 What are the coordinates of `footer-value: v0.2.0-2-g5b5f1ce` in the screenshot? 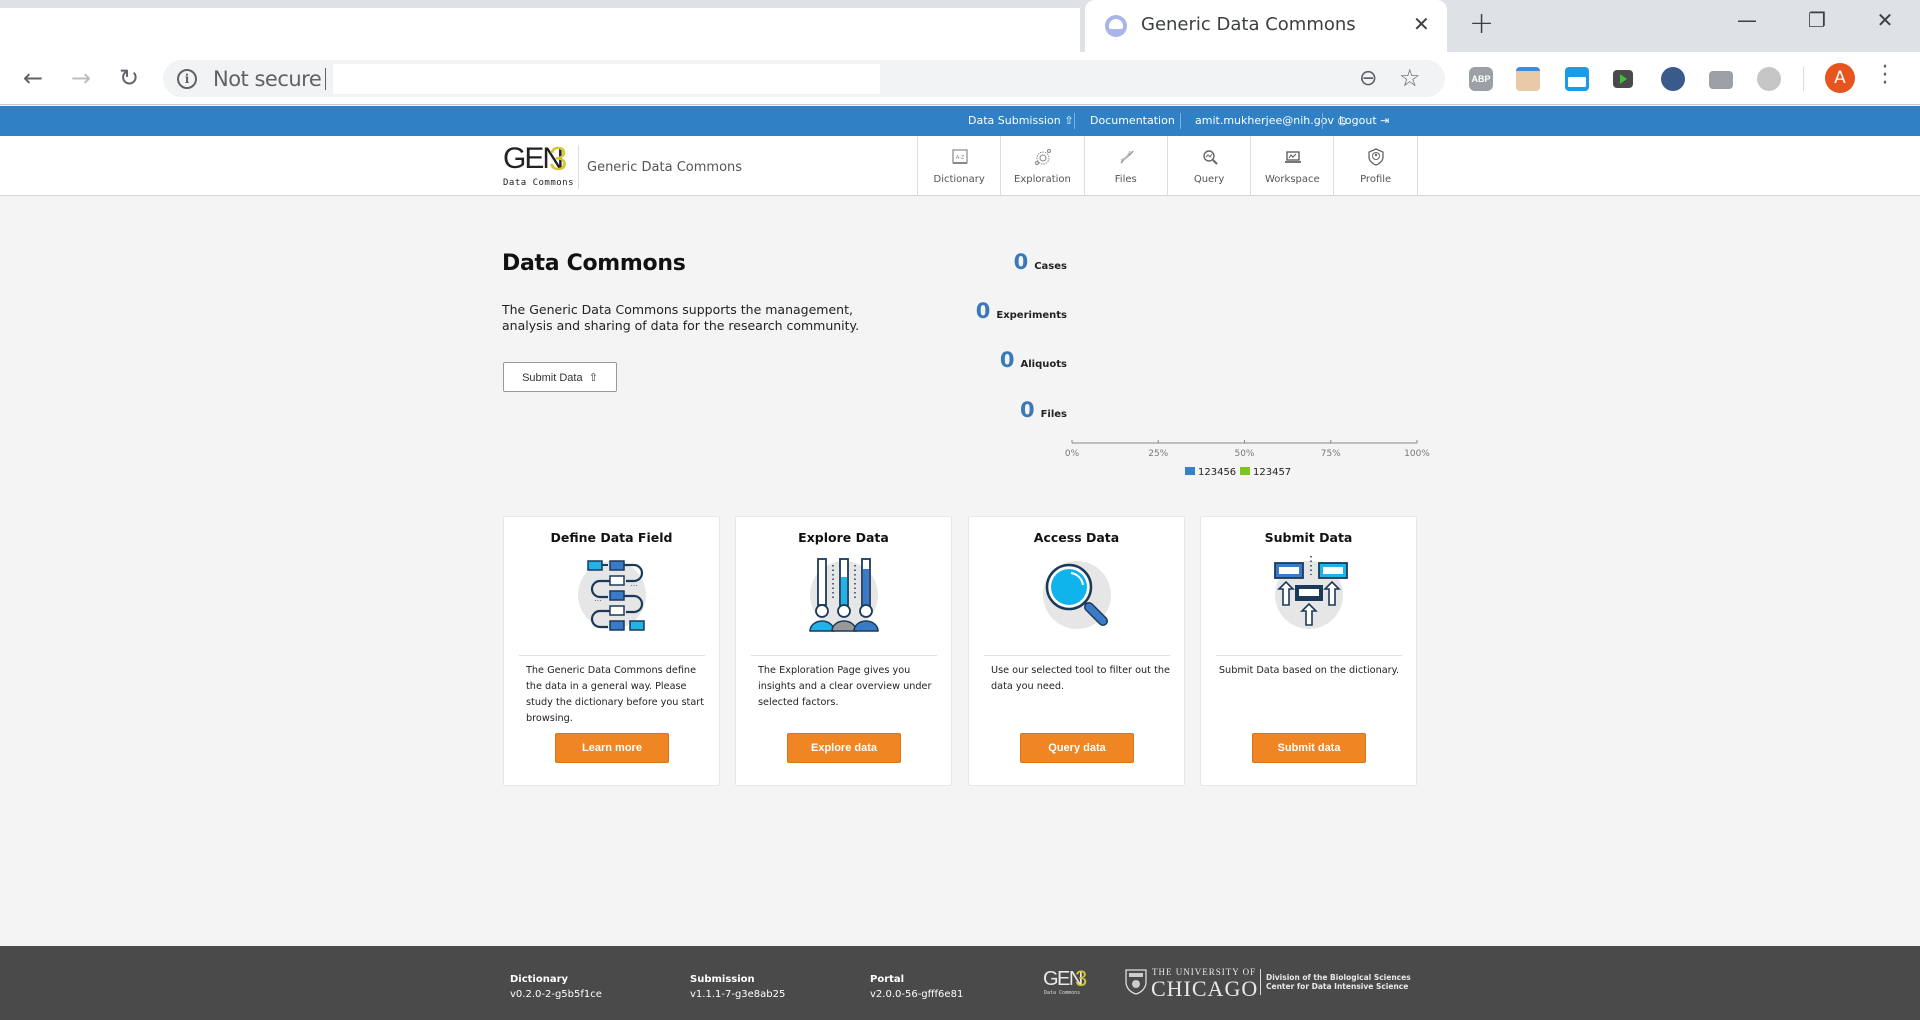 It's located at (556, 994).